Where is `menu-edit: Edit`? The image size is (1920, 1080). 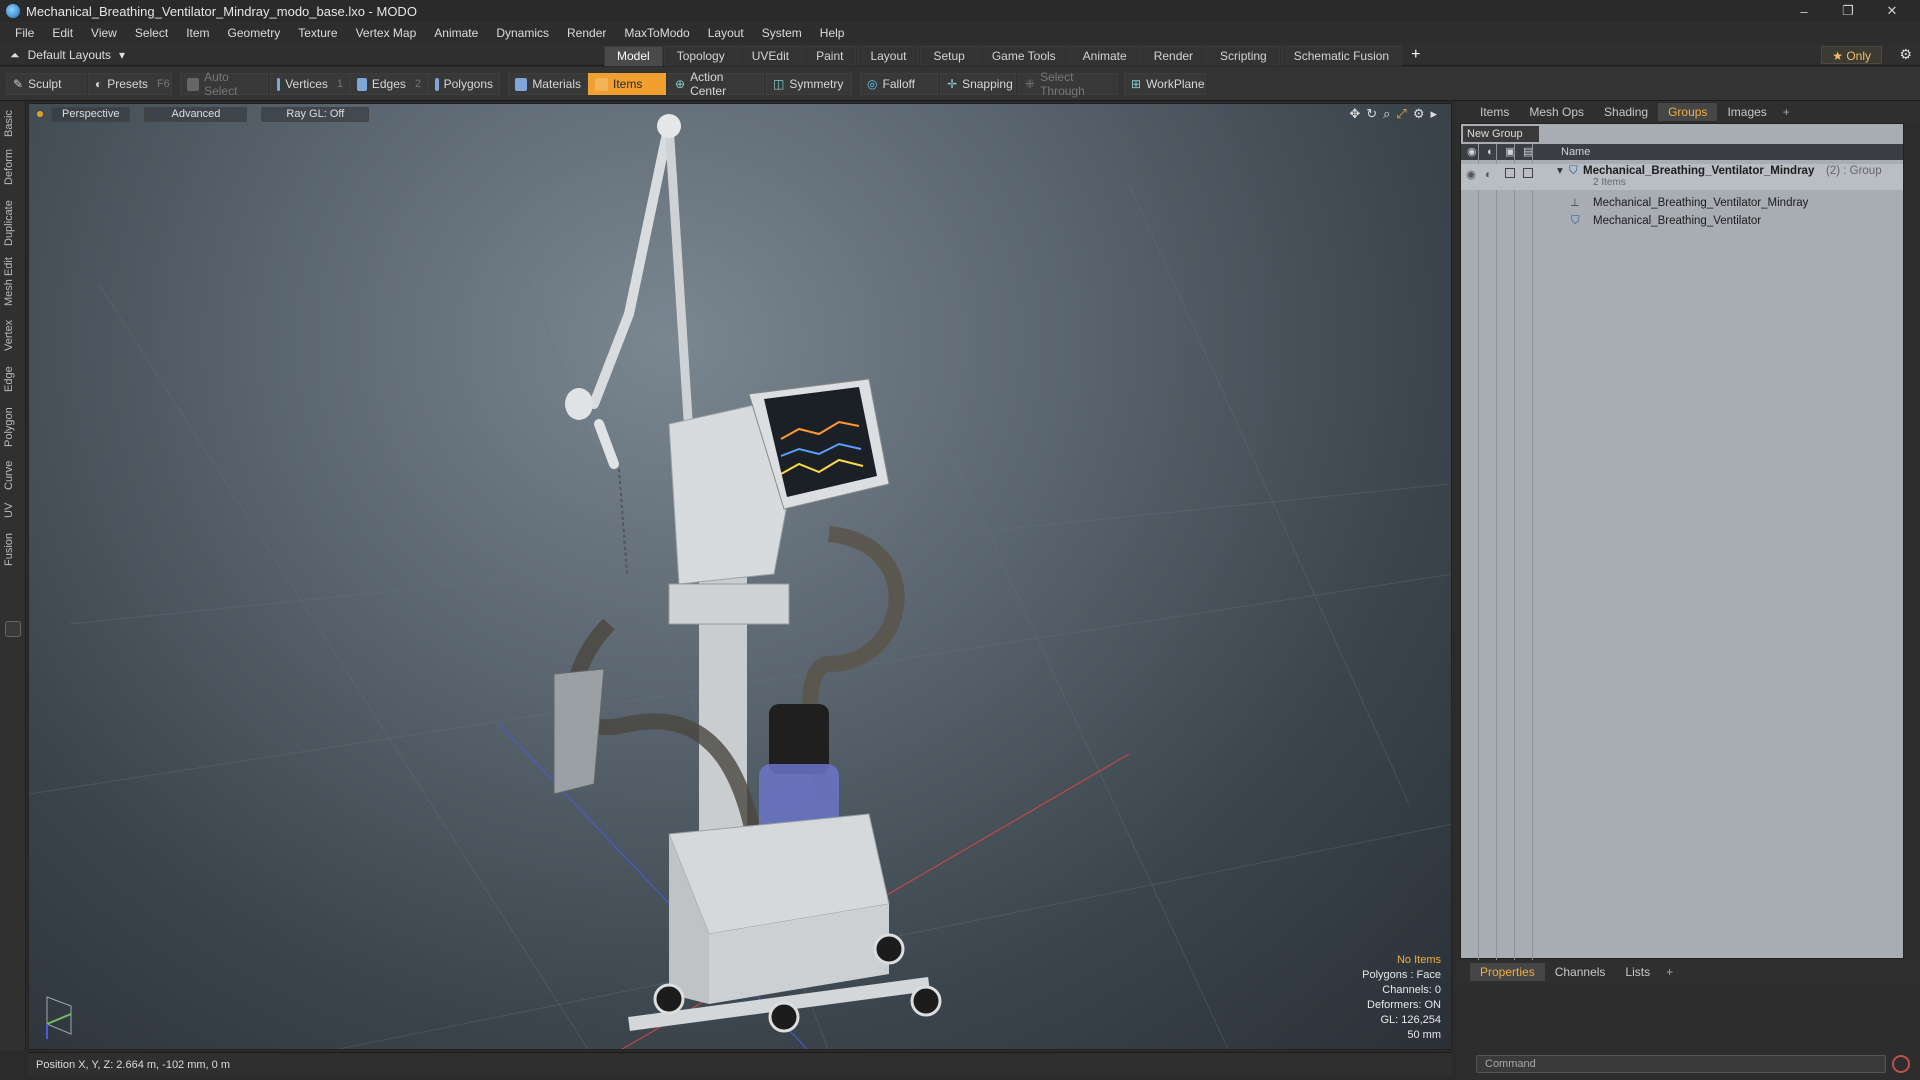
menu-edit: Edit is located at coordinates (62, 33).